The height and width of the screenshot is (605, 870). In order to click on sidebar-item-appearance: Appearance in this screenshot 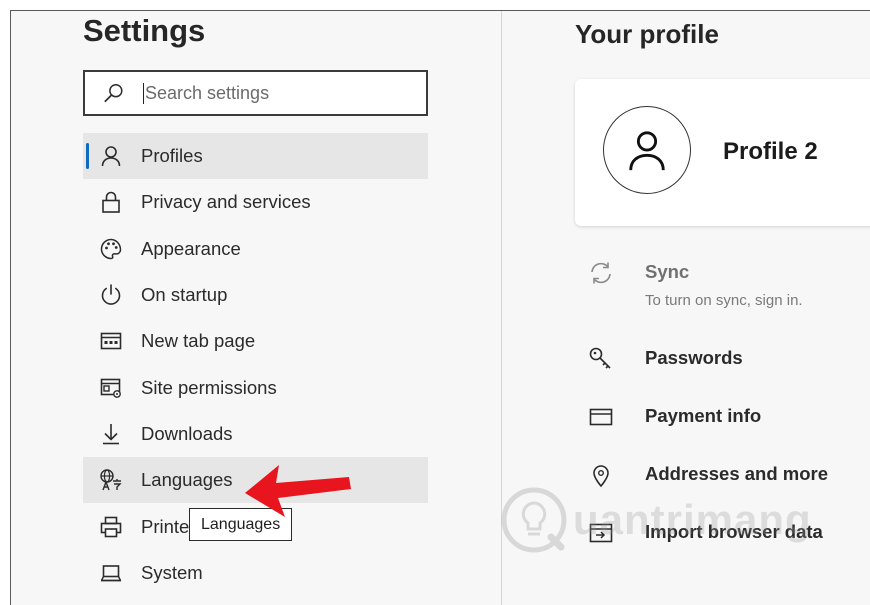, I will do `click(255, 249)`.